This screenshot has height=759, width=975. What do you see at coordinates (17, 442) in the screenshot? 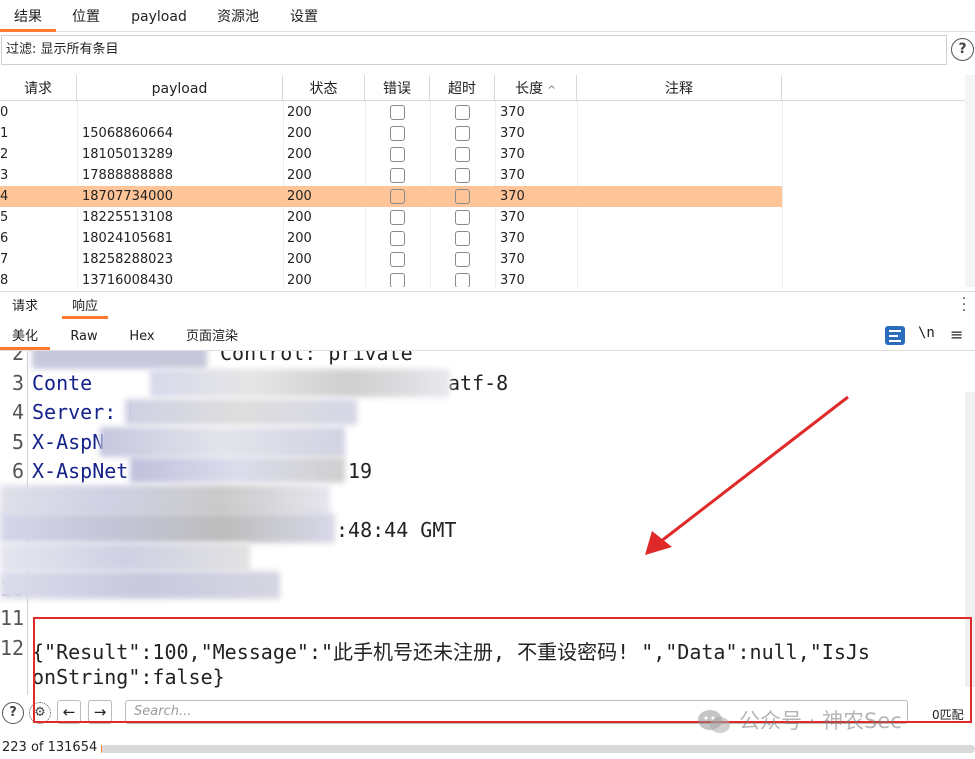
I see `line-number: 5` at bounding box center [17, 442].